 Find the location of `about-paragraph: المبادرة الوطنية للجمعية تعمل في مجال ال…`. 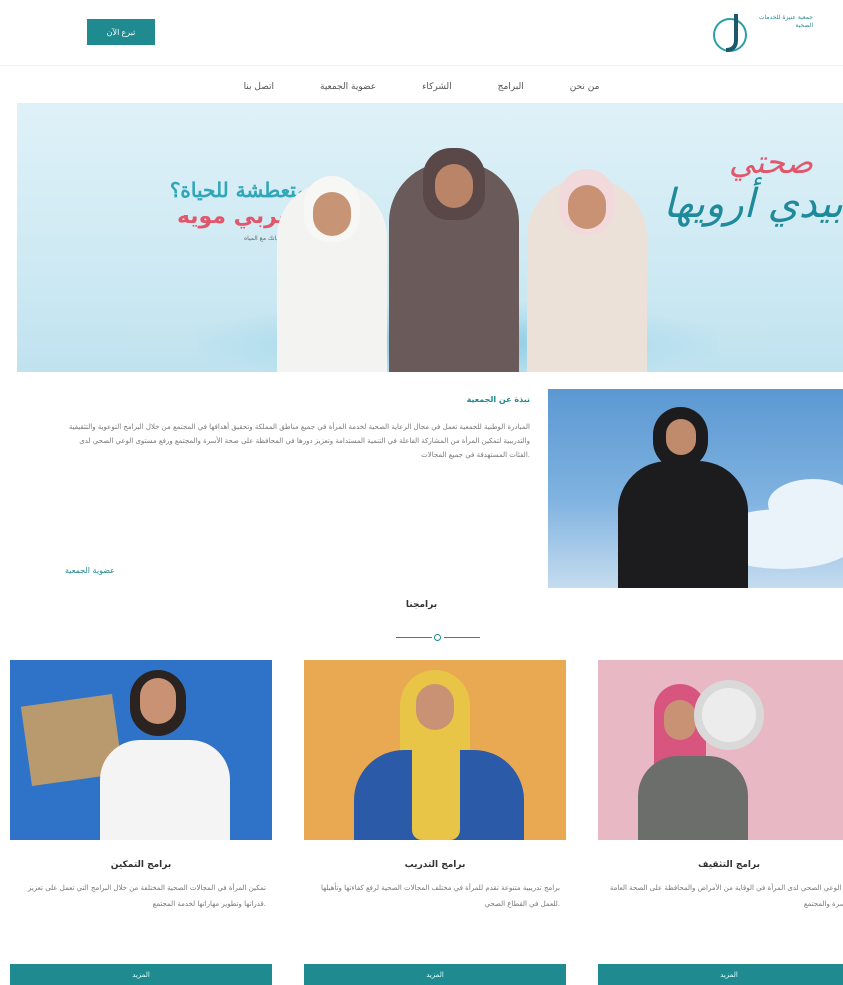

about-paragraph: المبادرة الوطنية للجمعية تعمل في مجال ال… is located at coordinates (299, 441).